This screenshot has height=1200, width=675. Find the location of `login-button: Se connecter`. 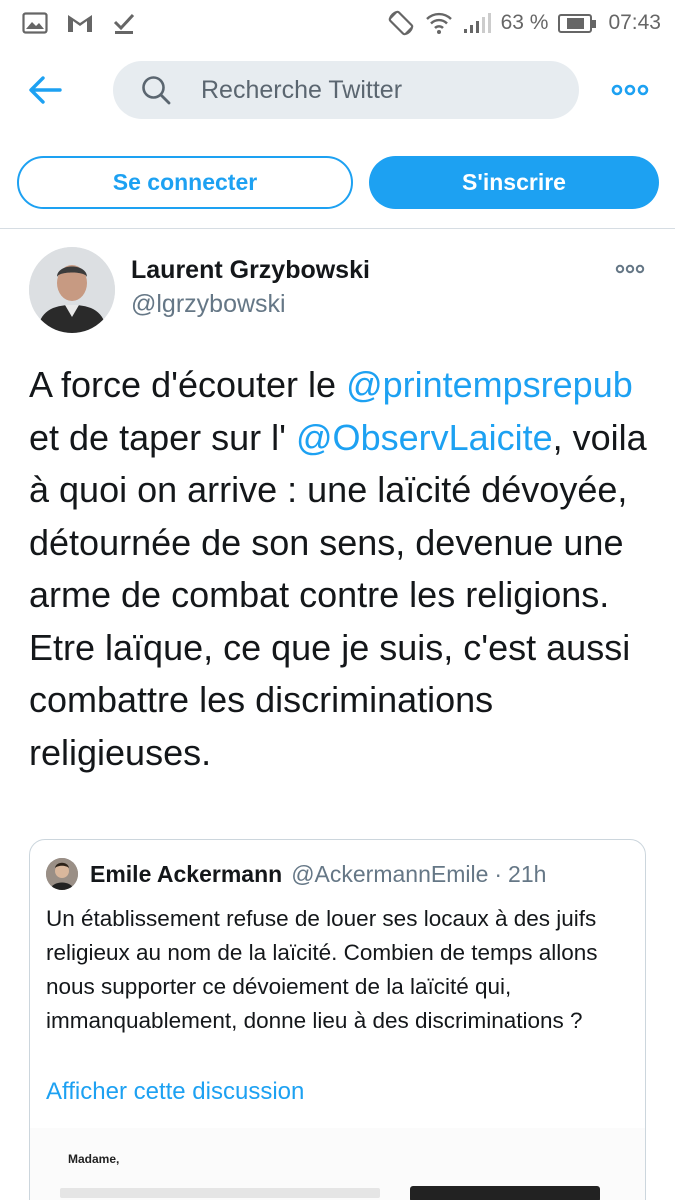

login-button: Se connecter is located at coordinates (185, 182).